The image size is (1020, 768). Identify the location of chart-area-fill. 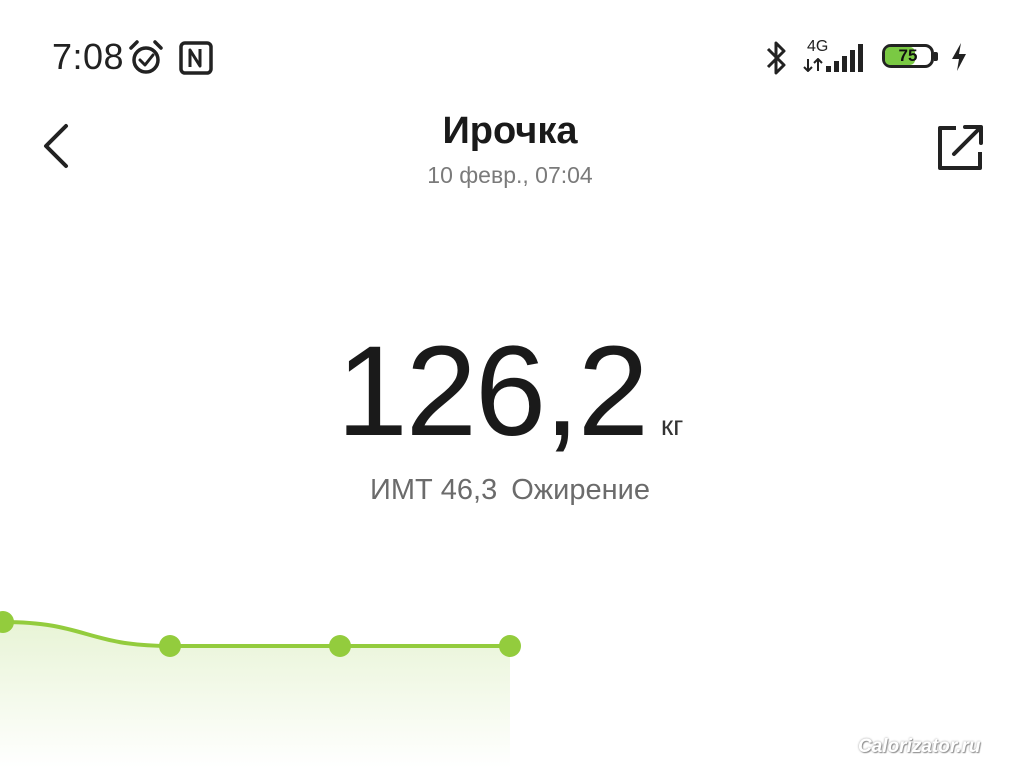
(255, 695).